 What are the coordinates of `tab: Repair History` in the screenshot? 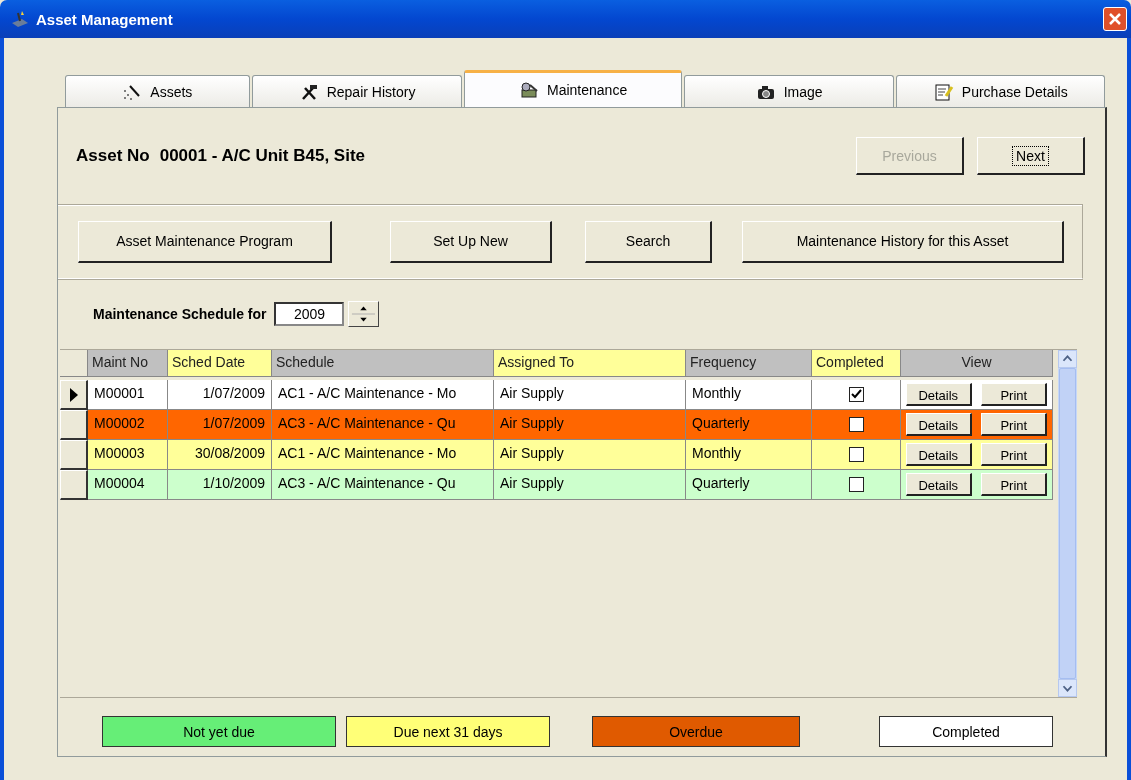 It's located at (357, 91).